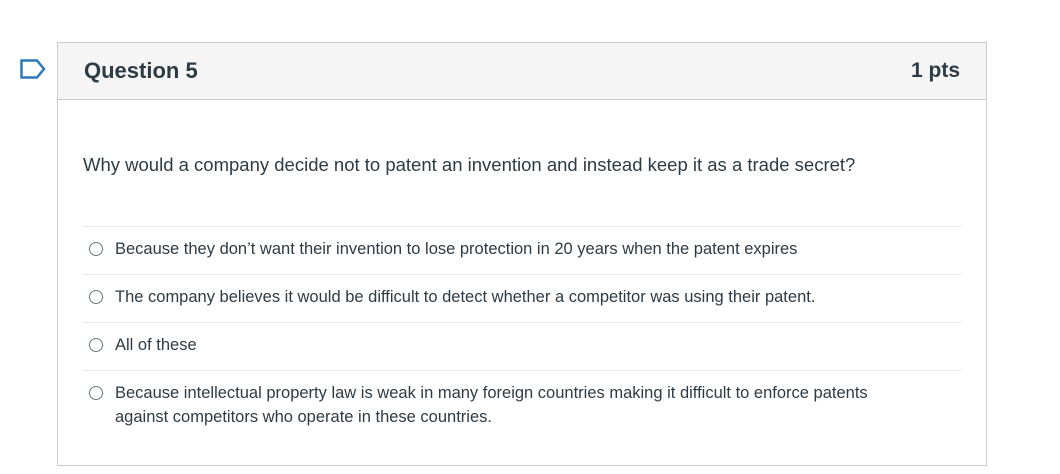  Describe the element at coordinates (522, 347) in the screenshot. I see `answer-option: All of these` at that location.